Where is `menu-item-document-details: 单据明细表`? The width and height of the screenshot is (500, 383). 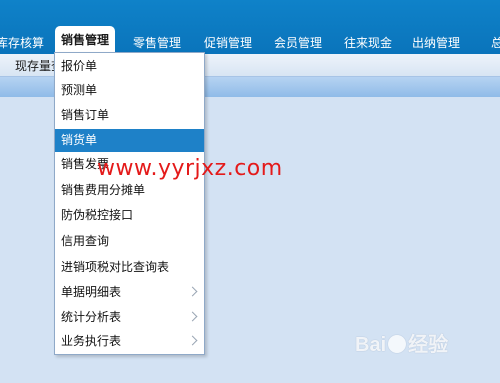
menu-item-document-details: 单据明细表 is located at coordinates (129, 292).